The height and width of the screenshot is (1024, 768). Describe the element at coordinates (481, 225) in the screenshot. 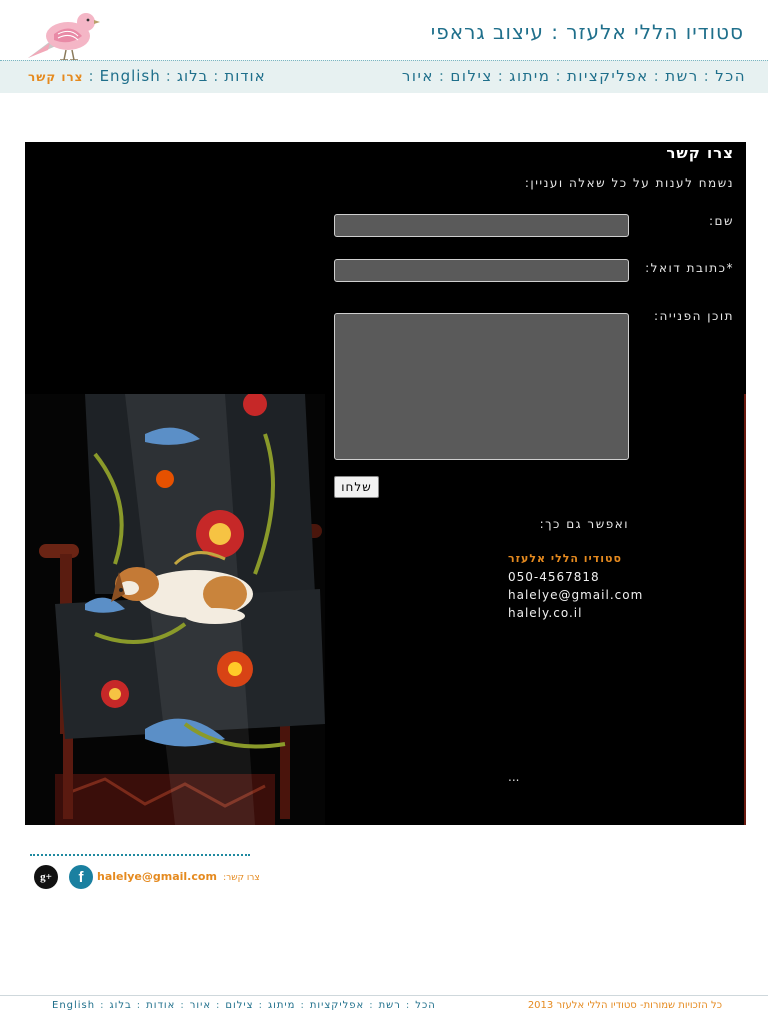

I see `name-input` at that location.